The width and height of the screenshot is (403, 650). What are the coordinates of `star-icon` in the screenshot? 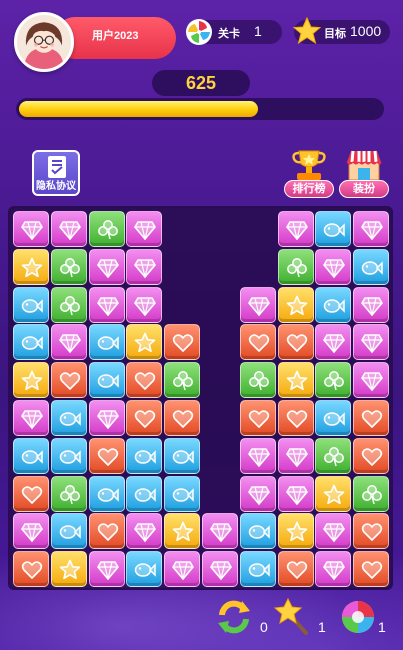 It's located at (32, 380).